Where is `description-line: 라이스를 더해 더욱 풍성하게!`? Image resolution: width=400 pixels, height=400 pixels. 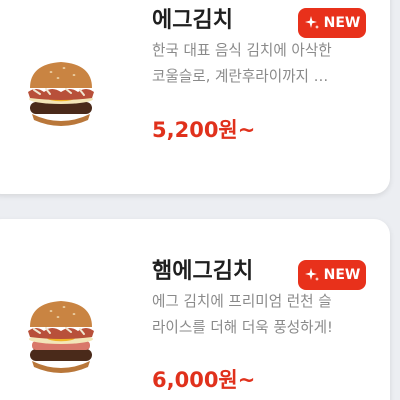
description-line: 라이스를 더해 더욱 풍성하게! is located at coordinates (242, 327).